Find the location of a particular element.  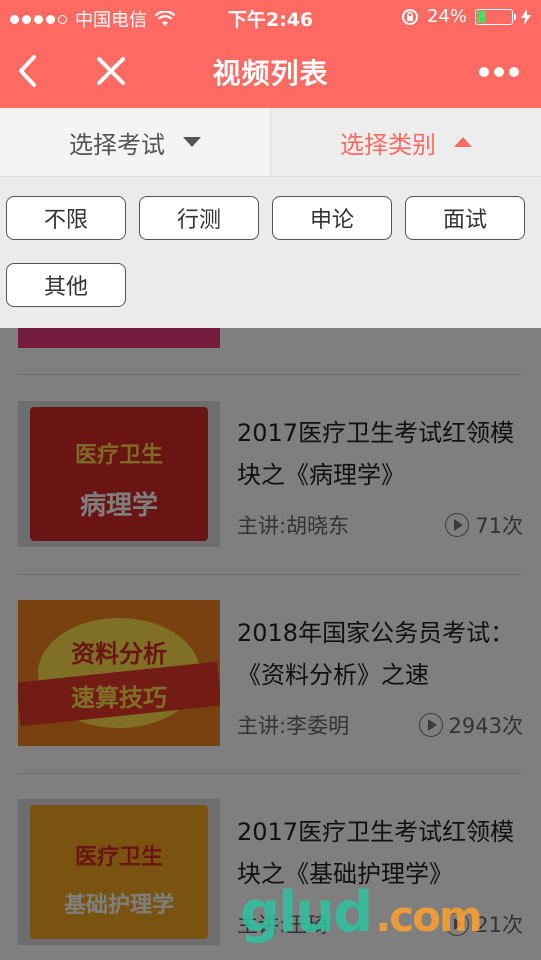

views-count: 71次 is located at coordinates (499, 526).